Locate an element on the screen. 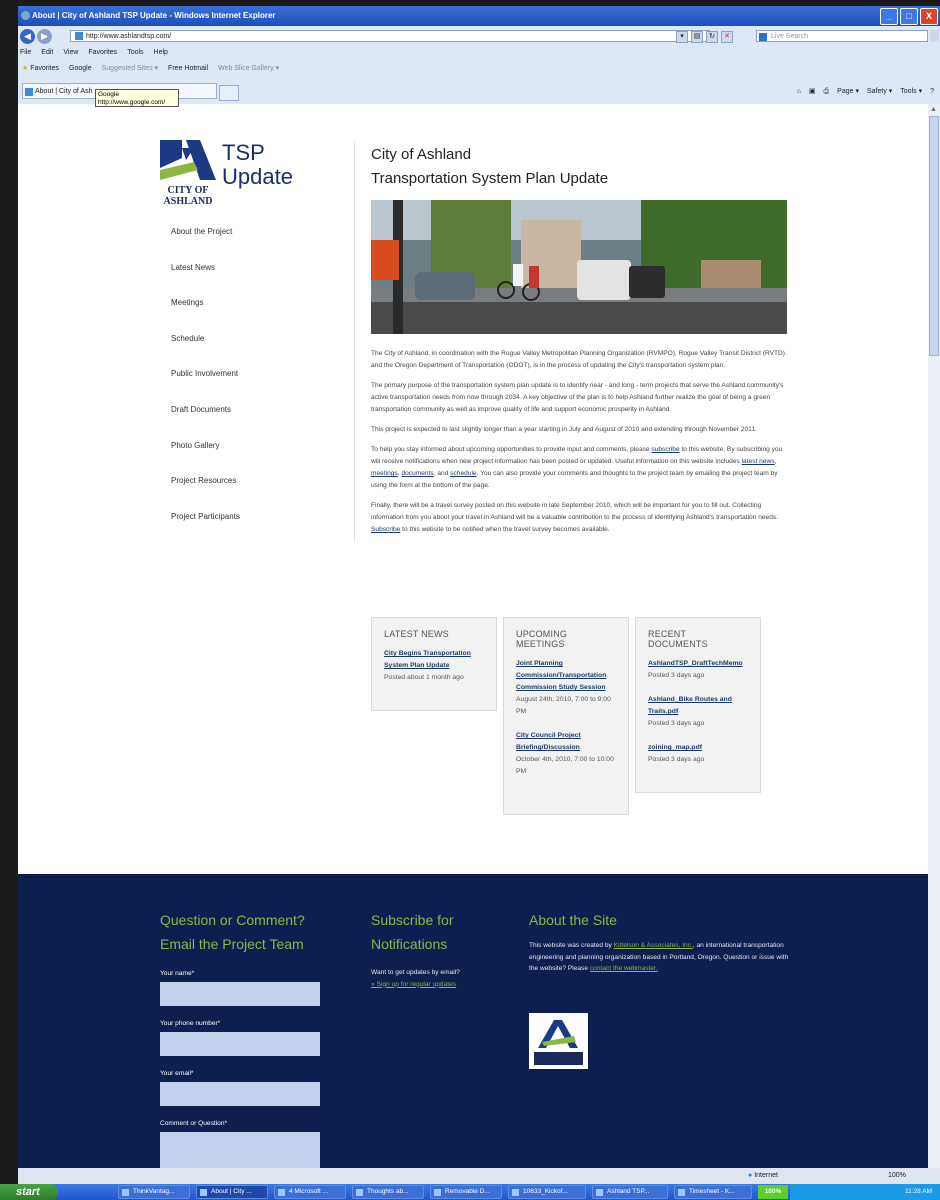 The width and height of the screenshot is (940, 1200). meetings-link: meetings is located at coordinates (384, 473).